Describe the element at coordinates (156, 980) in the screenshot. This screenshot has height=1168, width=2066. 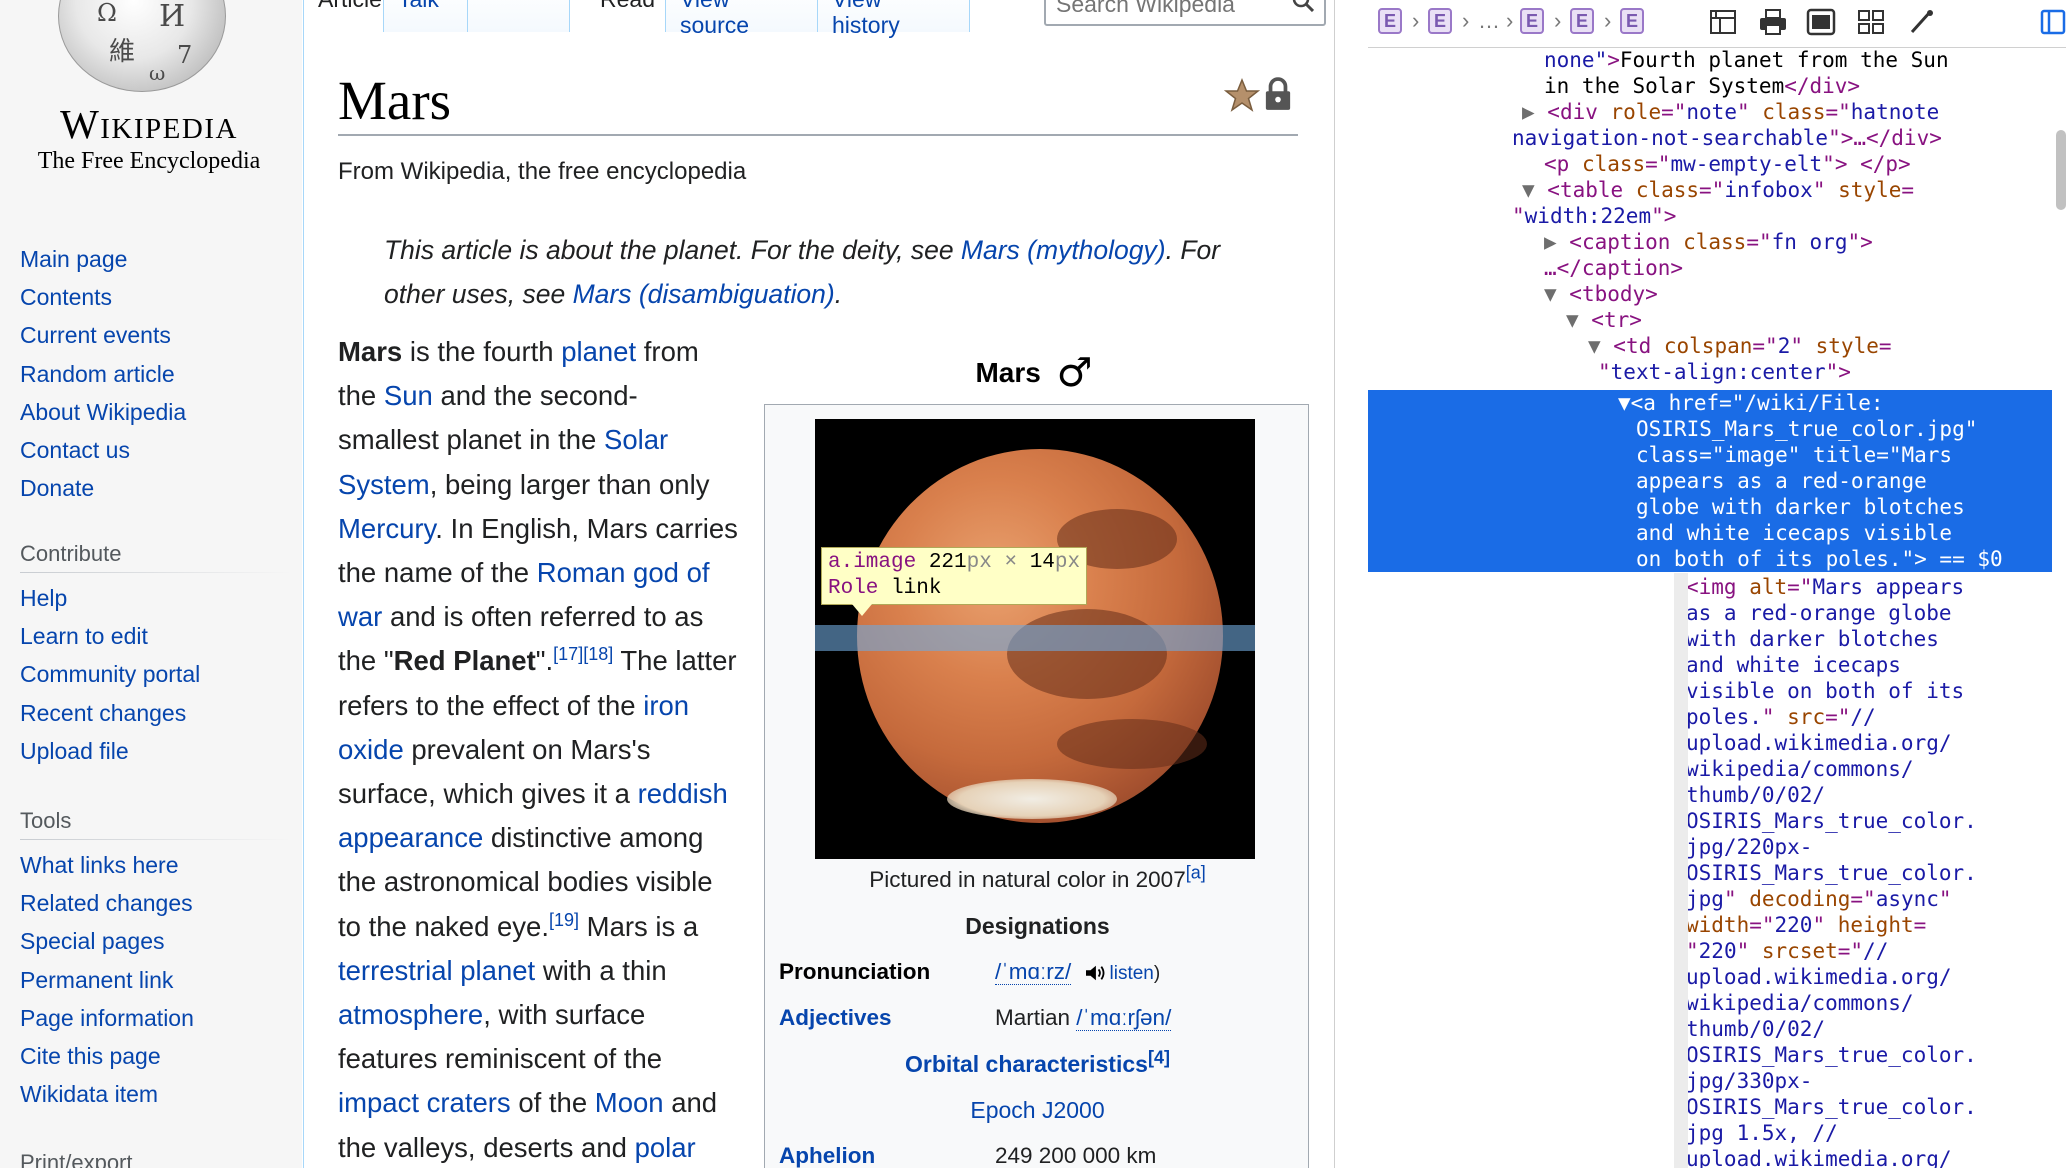
I see `tools-link-permanent-link: Permanent link` at that location.